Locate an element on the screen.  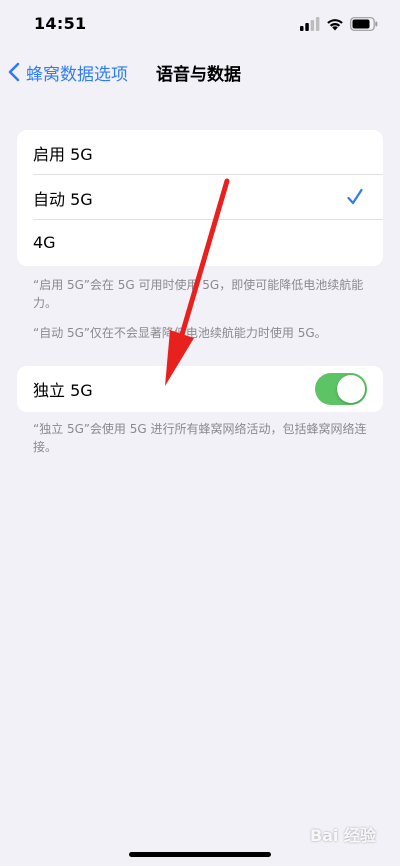
standalone-5g-group: 独立 5G is located at coordinates (200, 389).